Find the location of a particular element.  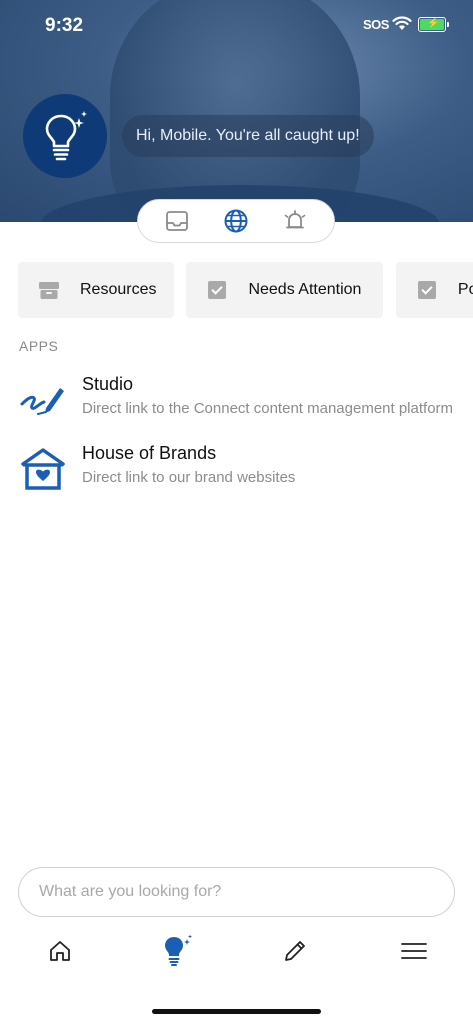

chip-resources: Resources is located at coordinates (96, 290).